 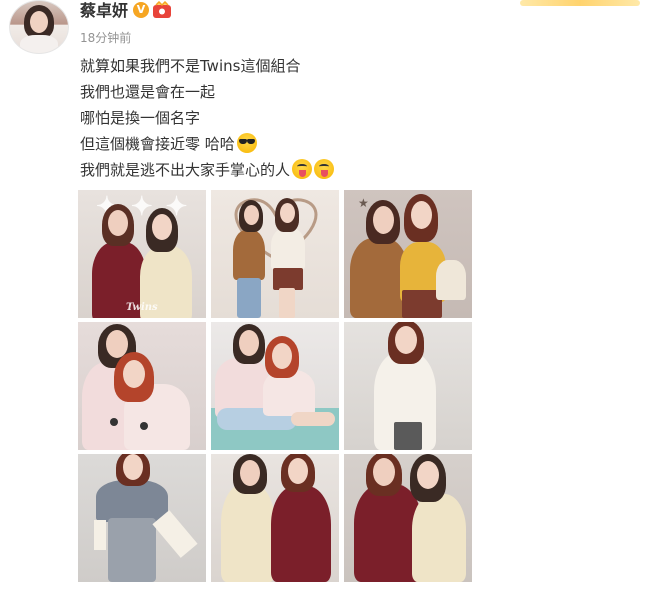 What do you see at coordinates (408, 254) in the screenshot?
I see `photo-3: ★` at bounding box center [408, 254].